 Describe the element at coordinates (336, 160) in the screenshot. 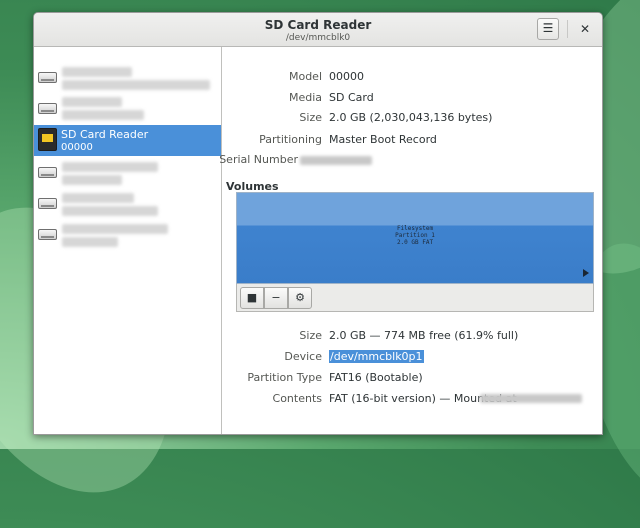

I see `serial-value-redacted` at that location.